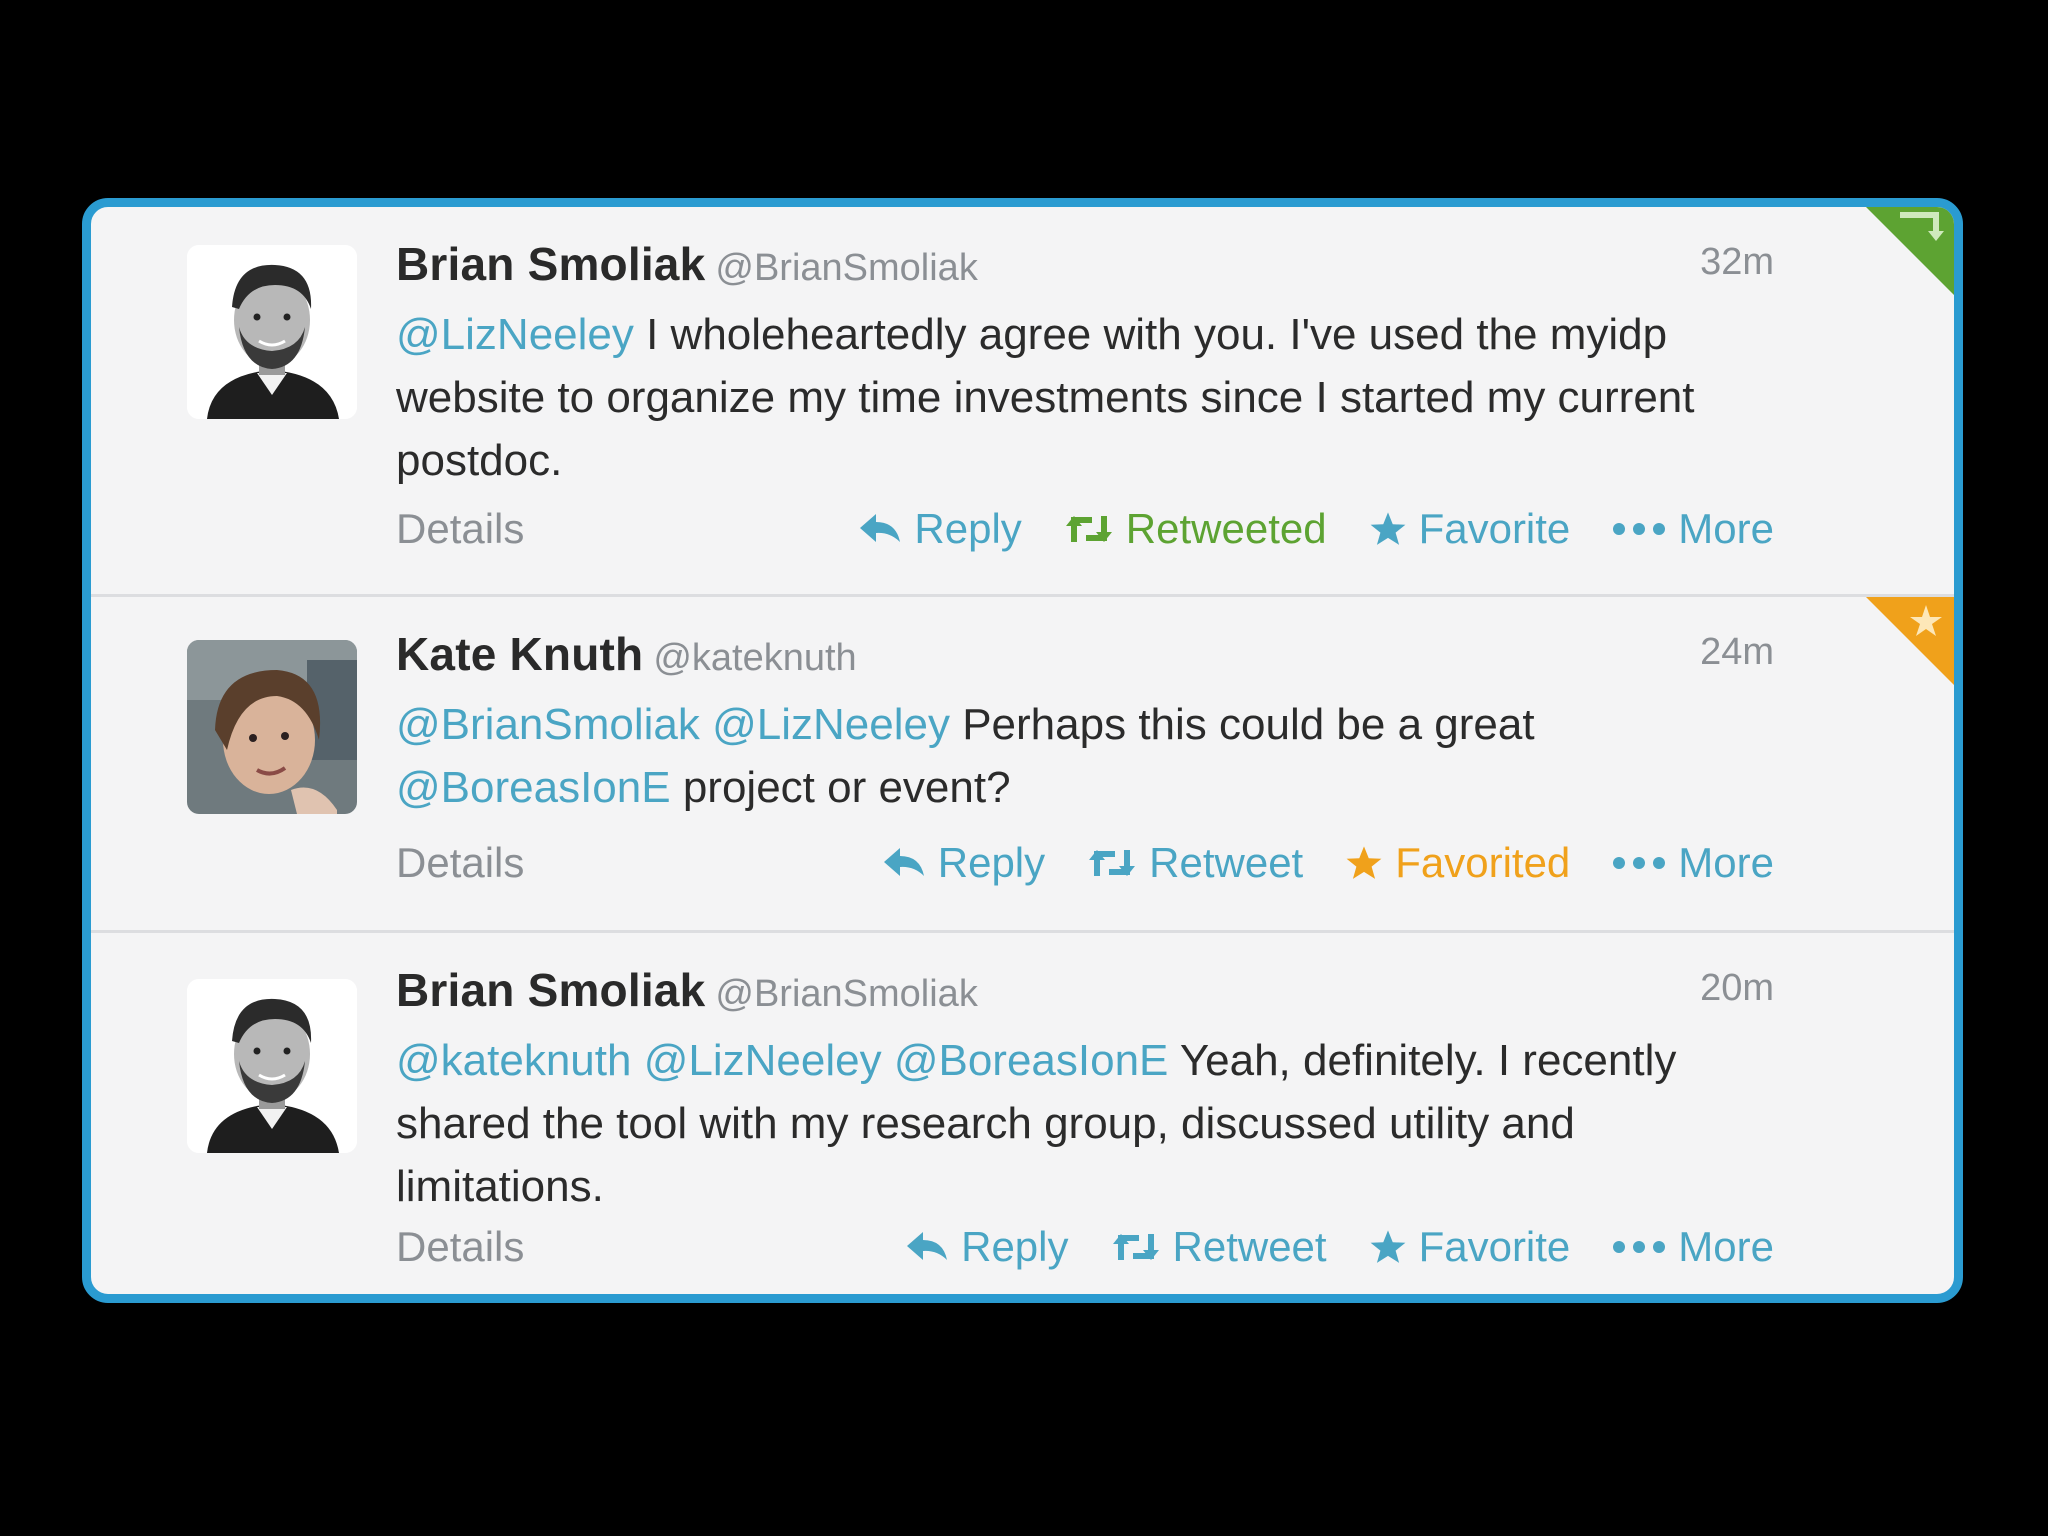 The image size is (2048, 1536). What do you see at coordinates (513, 1060) in the screenshot?
I see `mention-link: @kateknuth` at bounding box center [513, 1060].